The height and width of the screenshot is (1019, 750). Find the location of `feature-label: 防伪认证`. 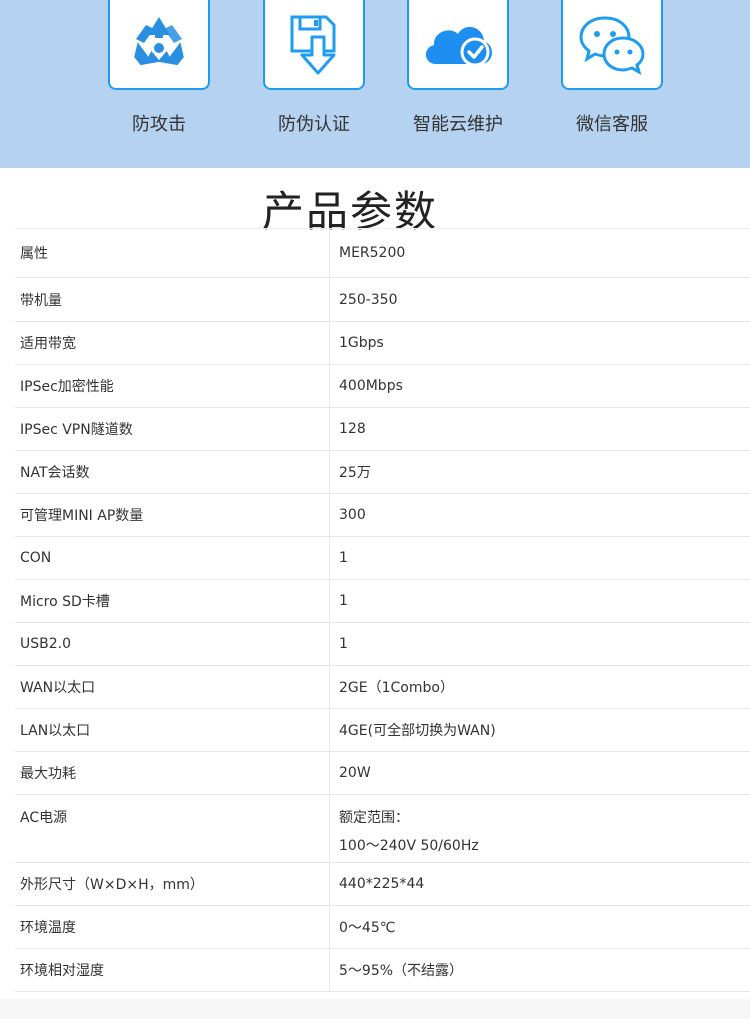

feature-label: 防伪认证 is located at coordinates (314, 124).